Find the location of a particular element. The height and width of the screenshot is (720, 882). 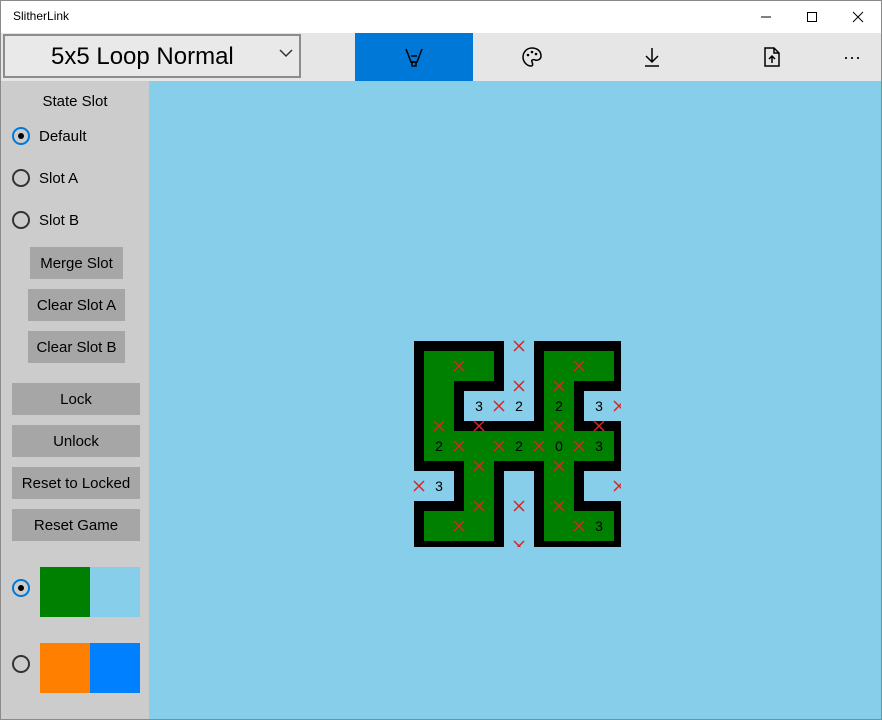

export-button is located at coordinates (772, 57).